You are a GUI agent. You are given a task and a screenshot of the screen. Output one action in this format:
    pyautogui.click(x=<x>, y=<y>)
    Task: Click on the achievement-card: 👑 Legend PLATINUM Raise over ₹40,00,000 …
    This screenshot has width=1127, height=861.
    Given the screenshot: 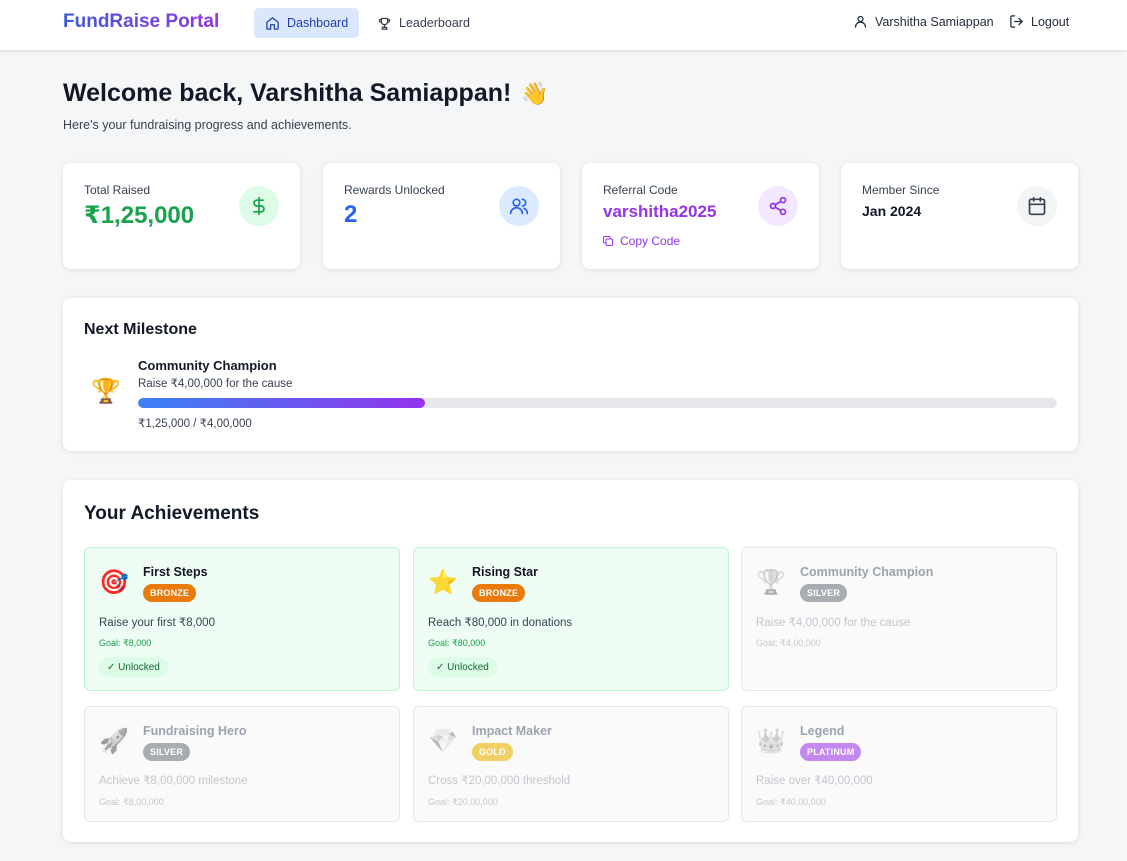 What is the action you would take?
    pyautogui.click(x=899, y=764)
    